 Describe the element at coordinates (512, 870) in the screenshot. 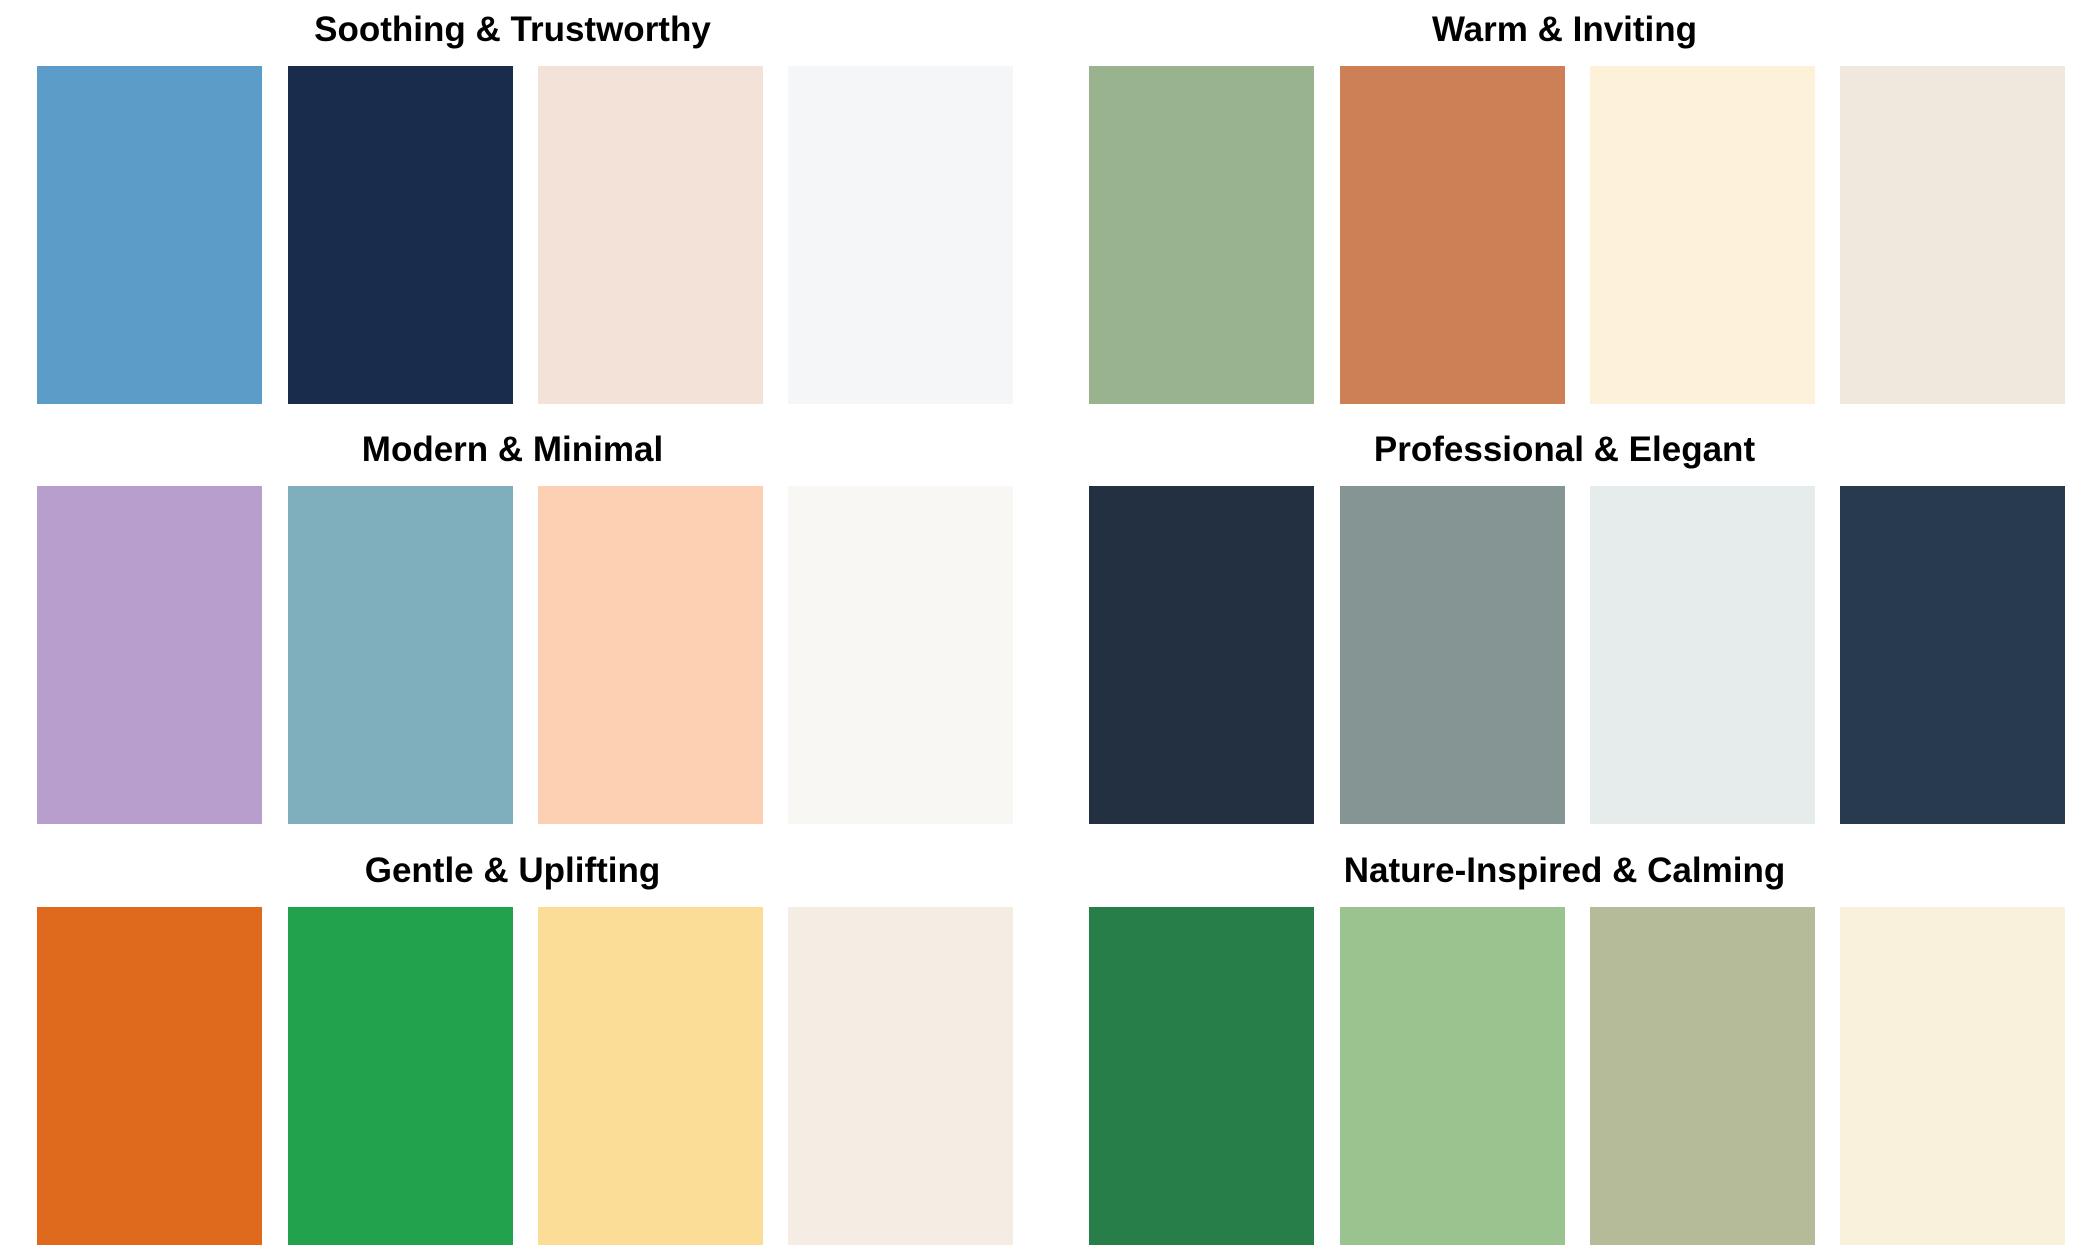

I see `palette-title: Gentle & Uplifting` at that location.